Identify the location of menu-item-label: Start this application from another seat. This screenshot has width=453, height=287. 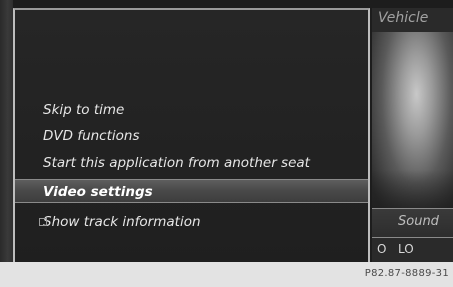
(176, 163).